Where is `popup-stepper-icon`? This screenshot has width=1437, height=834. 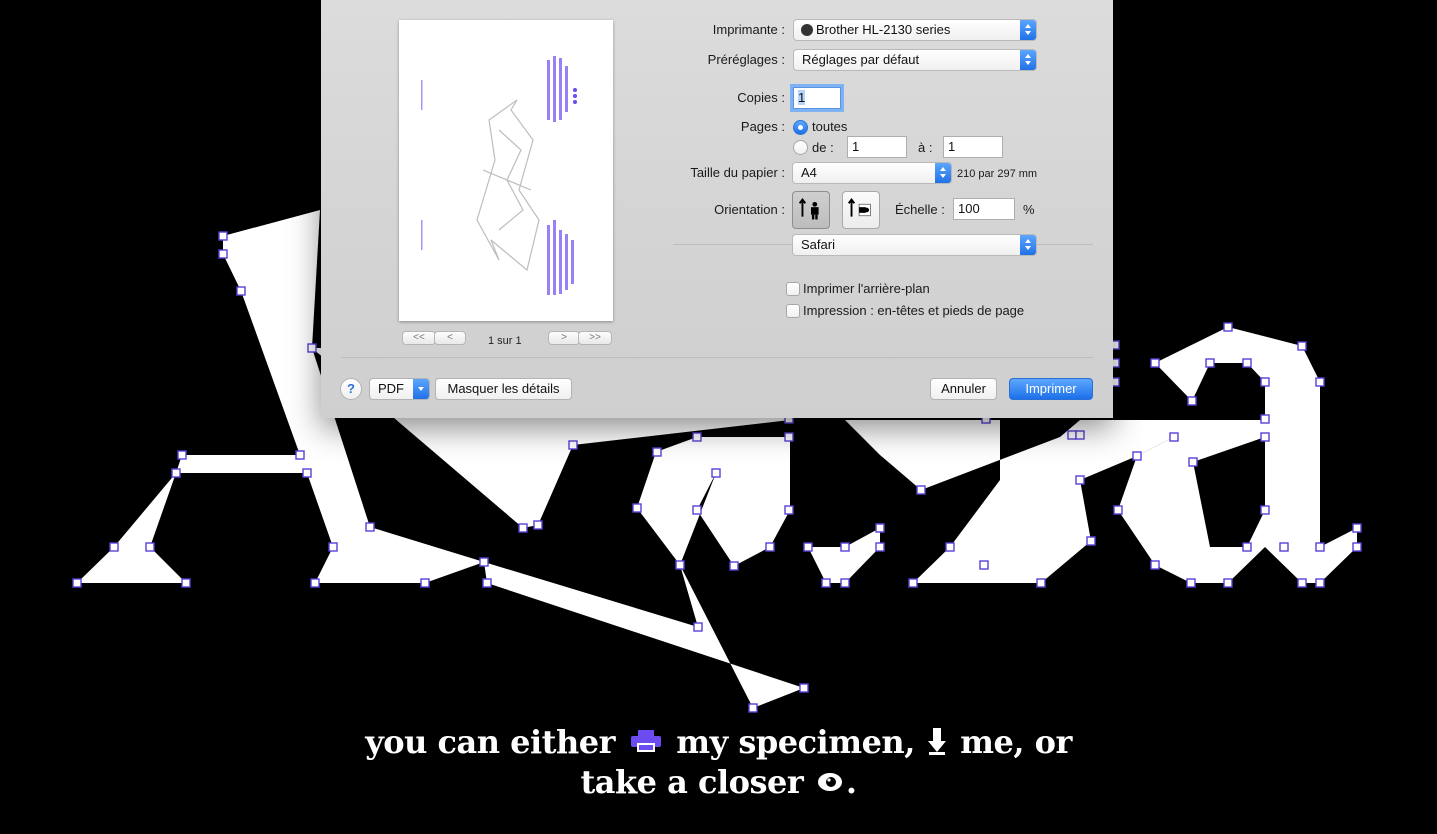 popup-stepper-icon is located at coordinates (1028, 30).